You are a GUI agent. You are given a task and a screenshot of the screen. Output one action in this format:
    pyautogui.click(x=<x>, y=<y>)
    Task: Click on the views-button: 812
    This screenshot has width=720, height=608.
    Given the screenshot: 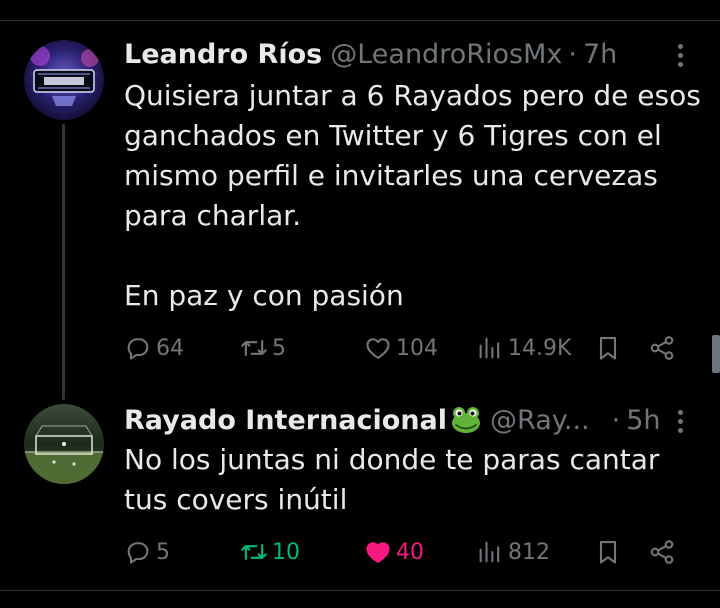 What is the action you would take?
    pyautogui.click(x=513, y=552)
    